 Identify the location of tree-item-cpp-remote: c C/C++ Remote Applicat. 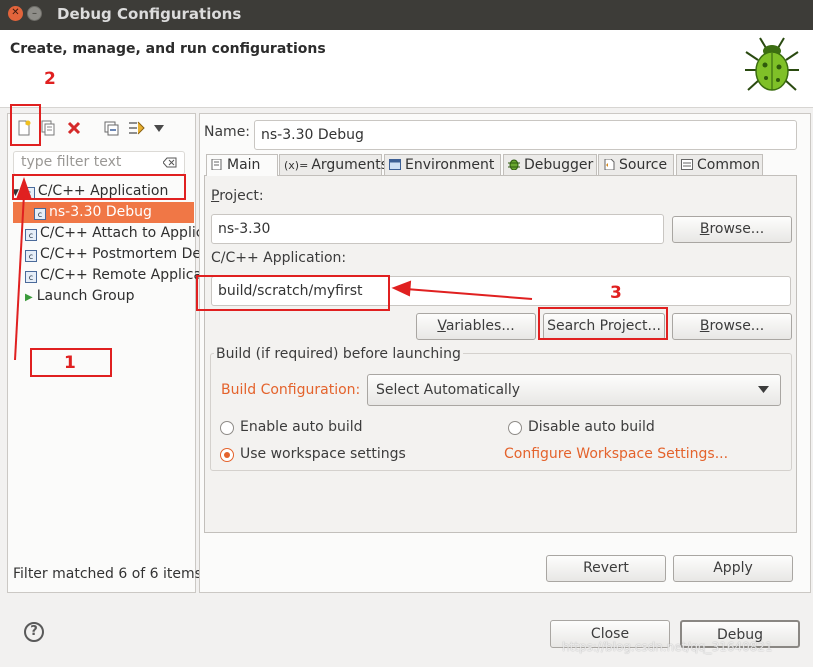
(116, 275).